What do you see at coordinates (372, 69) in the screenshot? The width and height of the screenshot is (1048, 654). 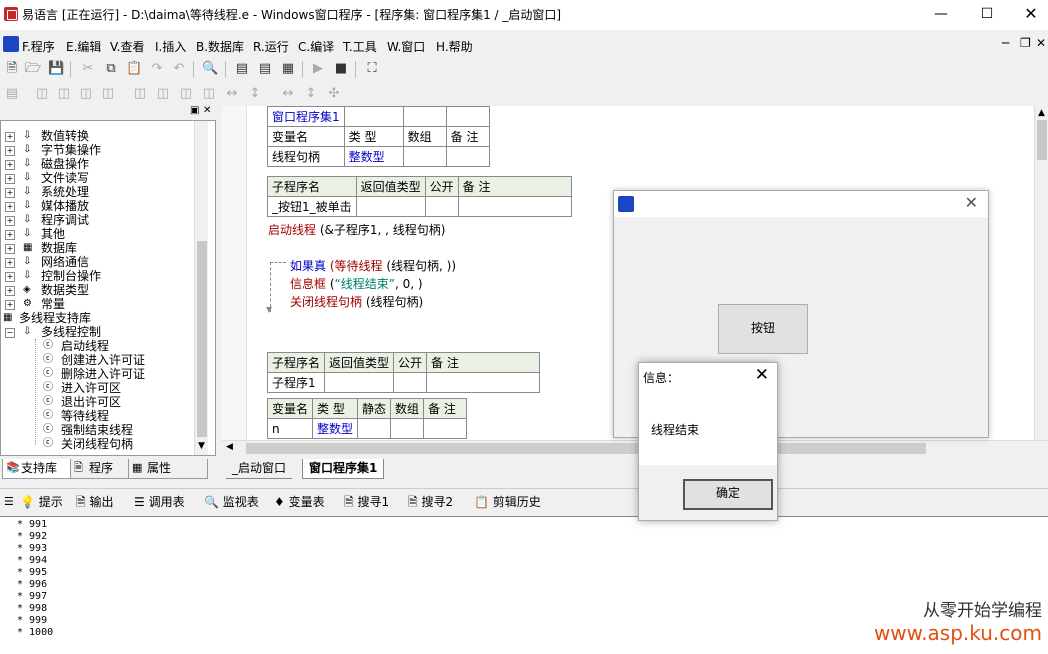 I see `search-tool-icon: ⛶` at bounding box center [372, 69].